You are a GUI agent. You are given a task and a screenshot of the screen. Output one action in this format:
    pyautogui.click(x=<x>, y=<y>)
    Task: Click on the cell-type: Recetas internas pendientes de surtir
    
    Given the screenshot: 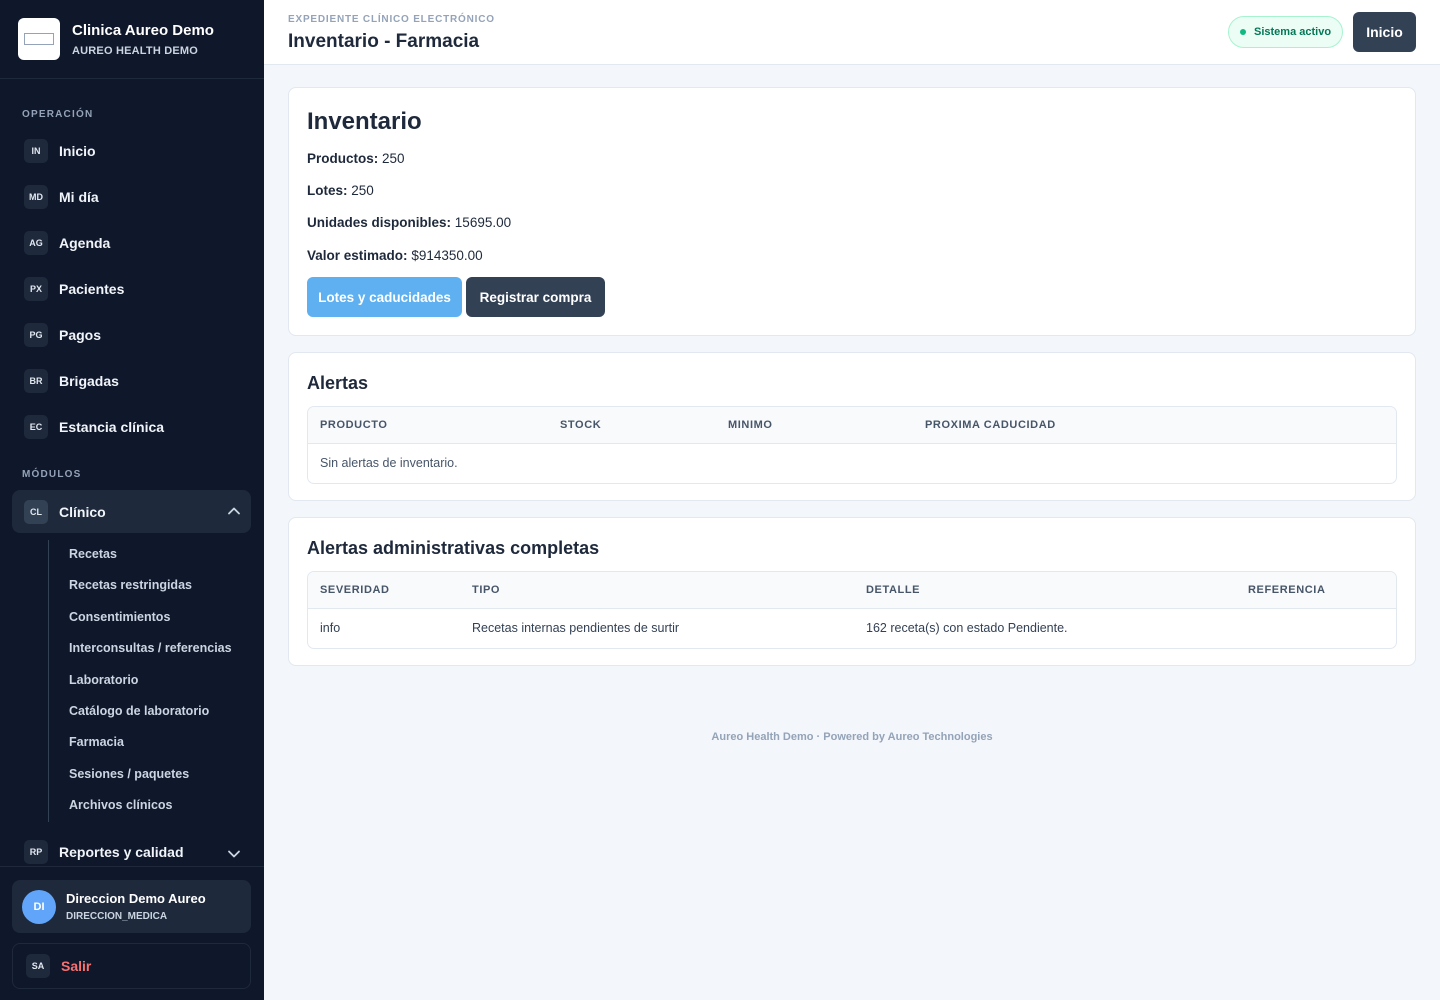 What is the action you would take?
    pyautogui.click(x=576, y=628)
    